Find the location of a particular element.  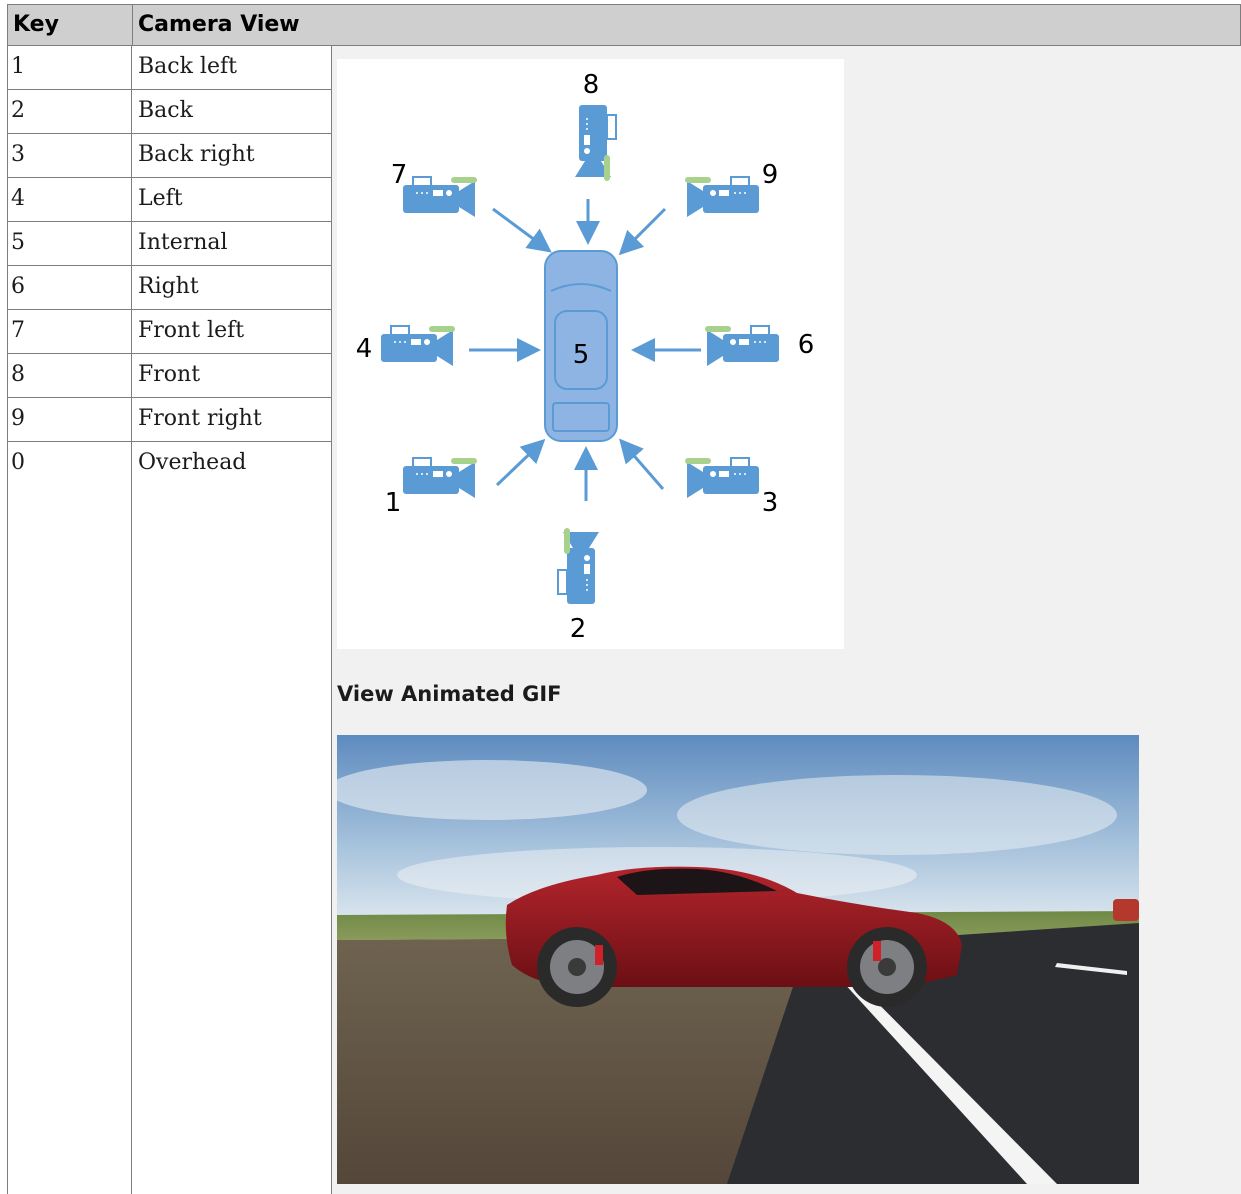

header-key: Key is located at coordinates (36, 24).